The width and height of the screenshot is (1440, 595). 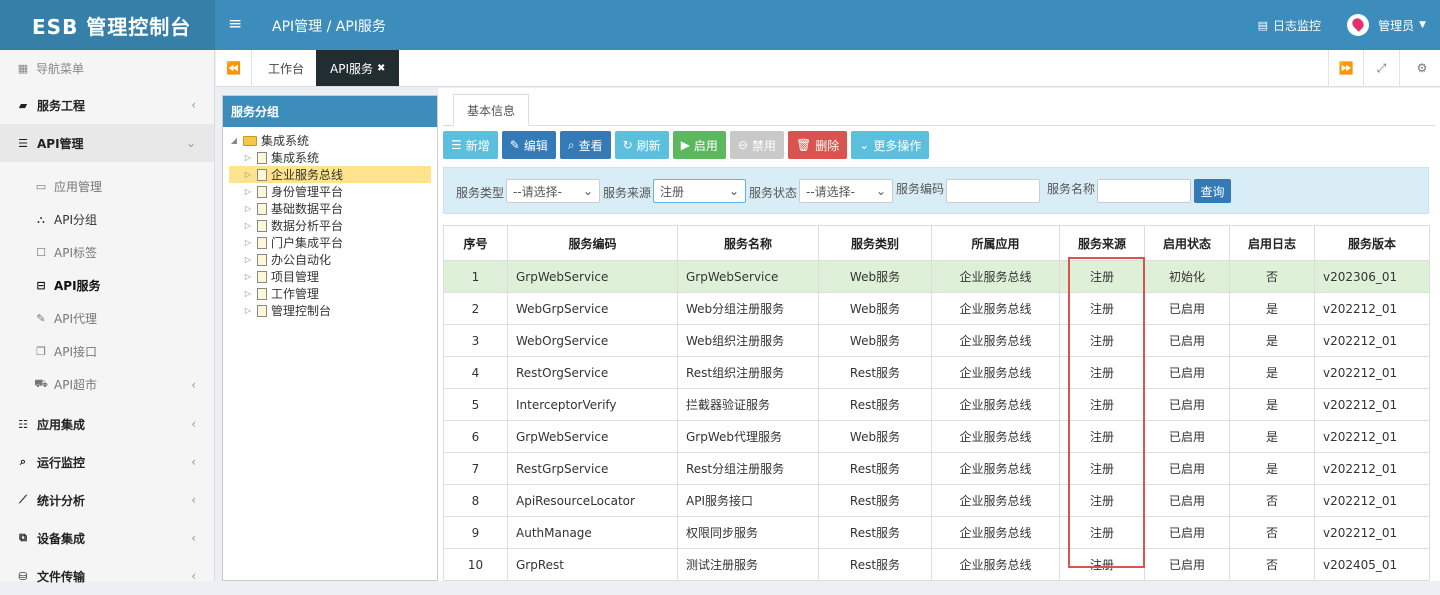 I want to click on tree-node: ▷ 办公自动化, so click(x=333, y=259).